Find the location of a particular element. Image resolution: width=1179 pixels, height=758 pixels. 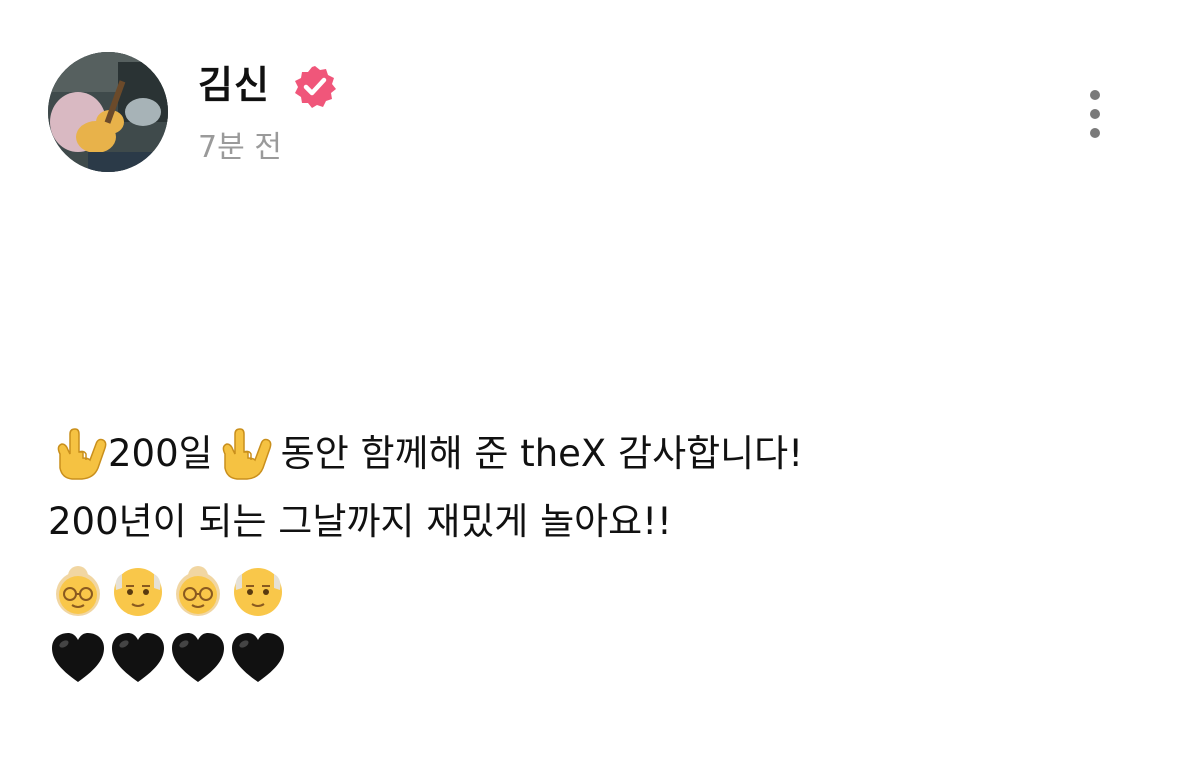

post-text-promise: 200년이 되는 그날까지 재밌게 놀아요!! is located at coordinates (360, 521).